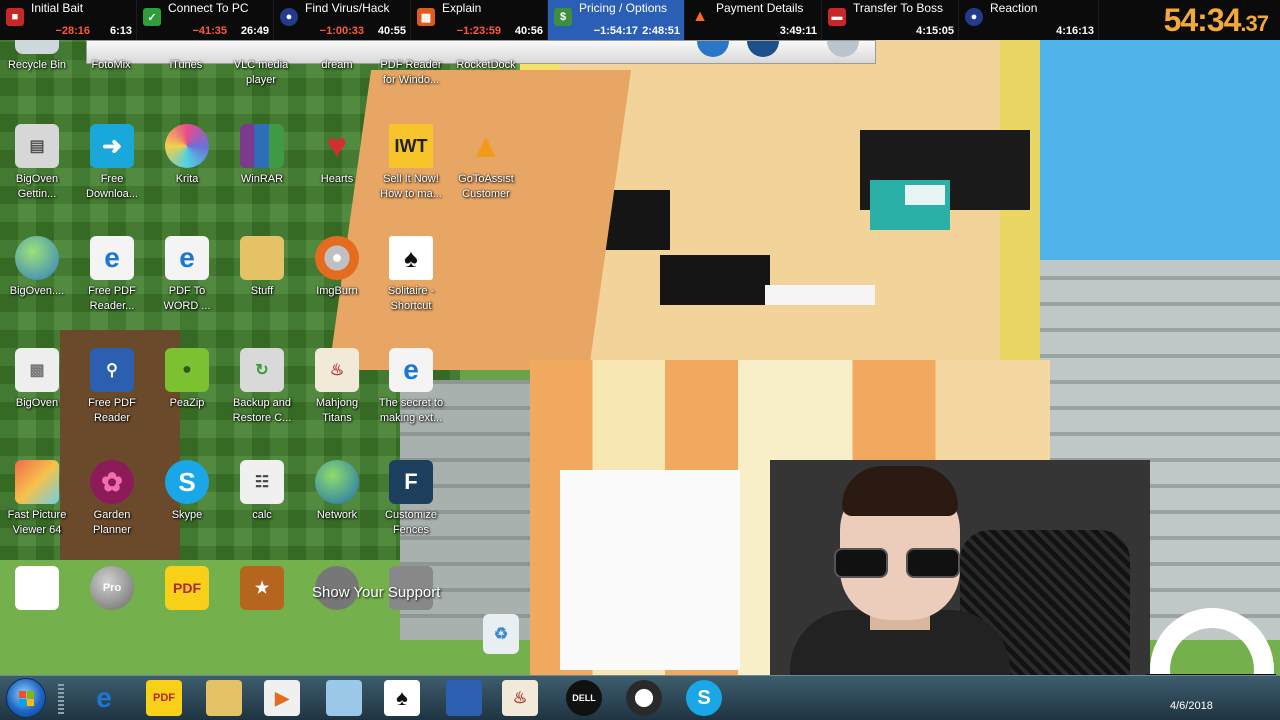 The width and height of the screenshot is (1280, 720). Describe the element at coordinates (224, 698) in the screenshot. I see `folder-icon` at that location.